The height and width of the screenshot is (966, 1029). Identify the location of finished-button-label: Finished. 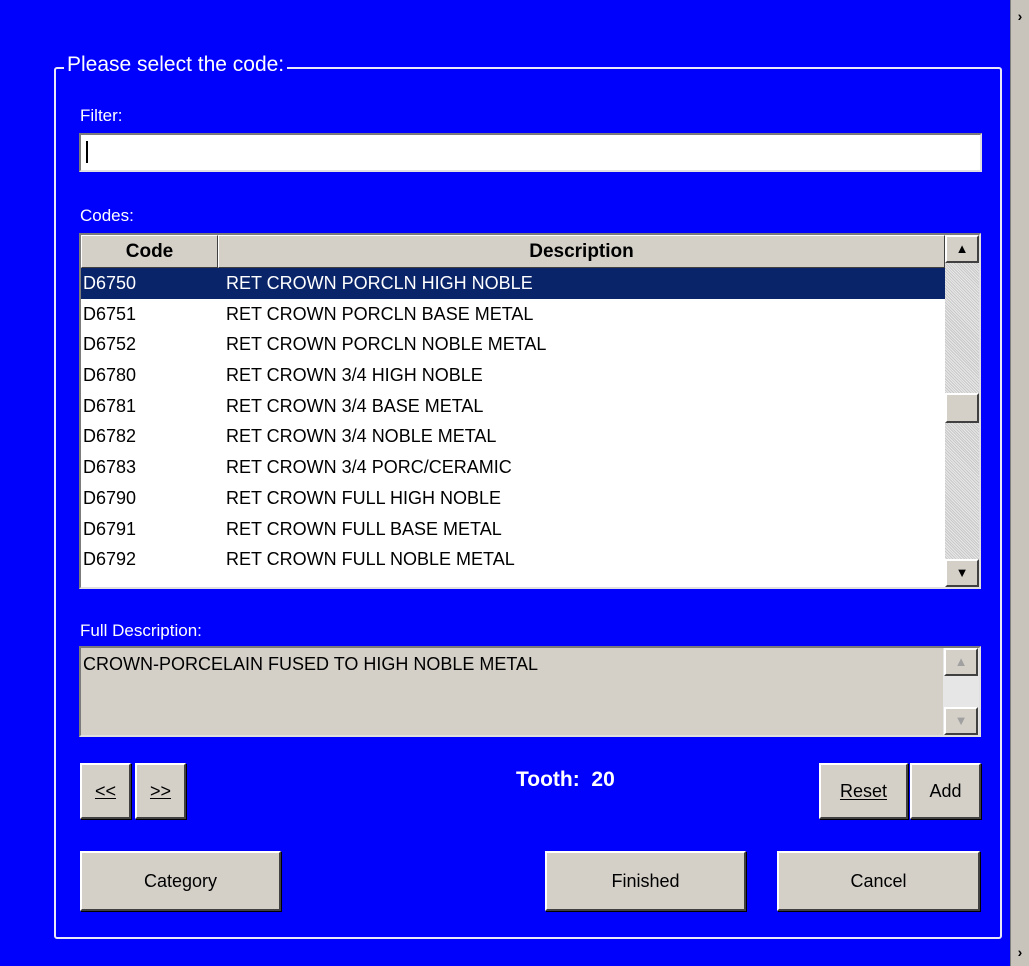
(645, 880).